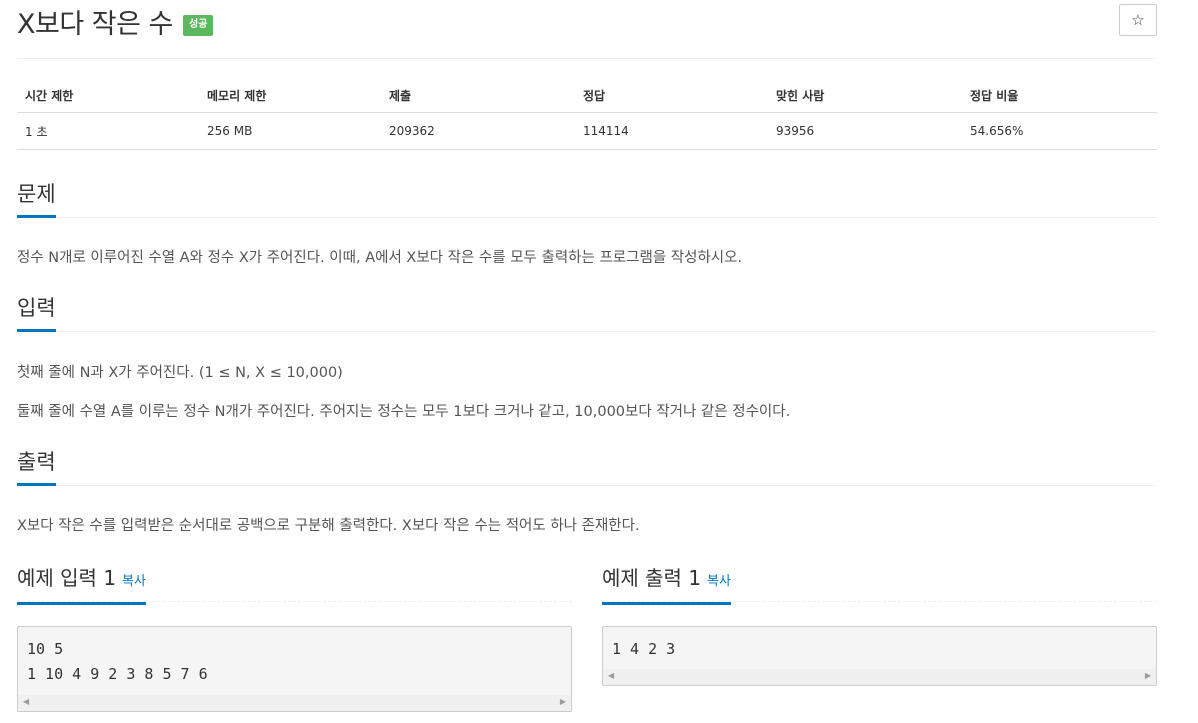 The height and width of the screenshot is (723, 1198). I want to click on sample-input-title: 예제 입력 1 복사, so click(81, 585).